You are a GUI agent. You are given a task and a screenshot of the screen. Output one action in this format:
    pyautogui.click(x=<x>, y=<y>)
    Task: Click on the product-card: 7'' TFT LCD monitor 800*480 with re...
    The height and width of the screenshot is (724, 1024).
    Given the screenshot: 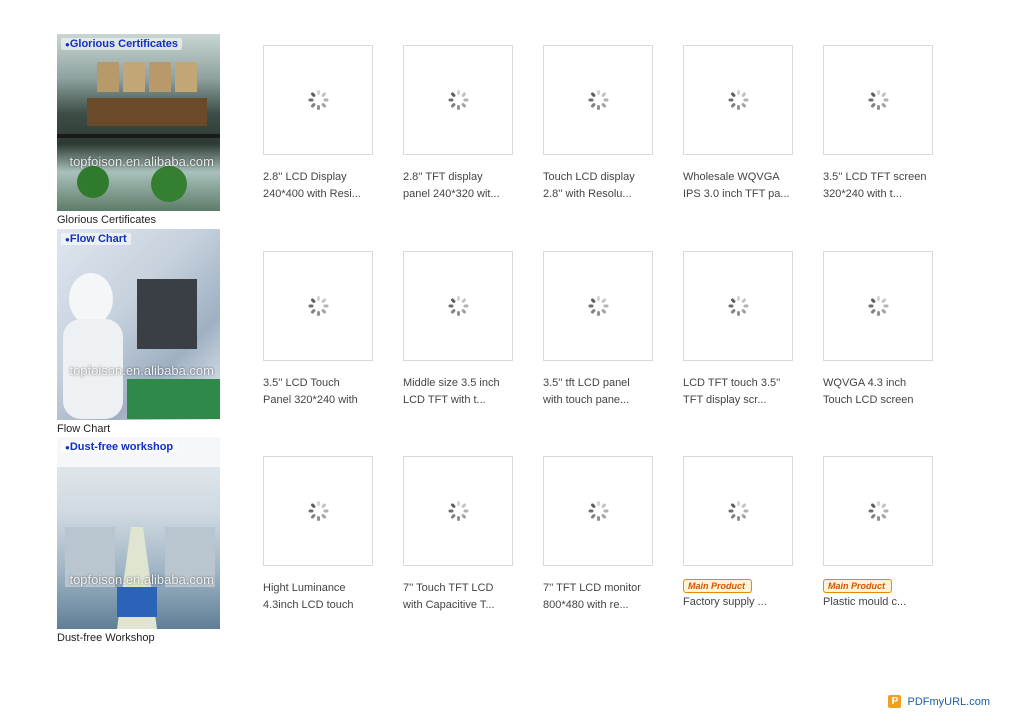 What is the action you would take?
    pyautogui.click(x=608, y=535)
    